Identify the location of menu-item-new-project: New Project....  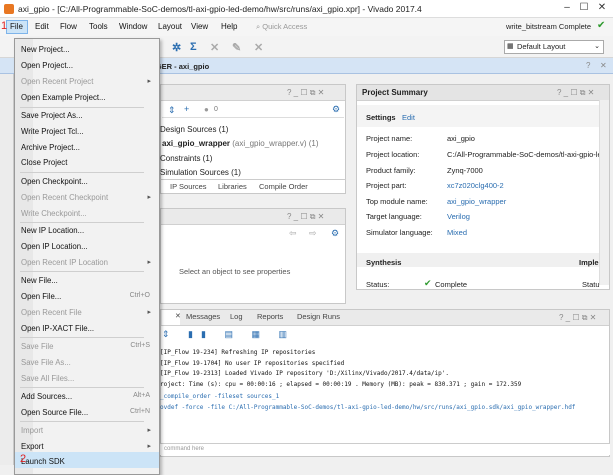
(89, 49).